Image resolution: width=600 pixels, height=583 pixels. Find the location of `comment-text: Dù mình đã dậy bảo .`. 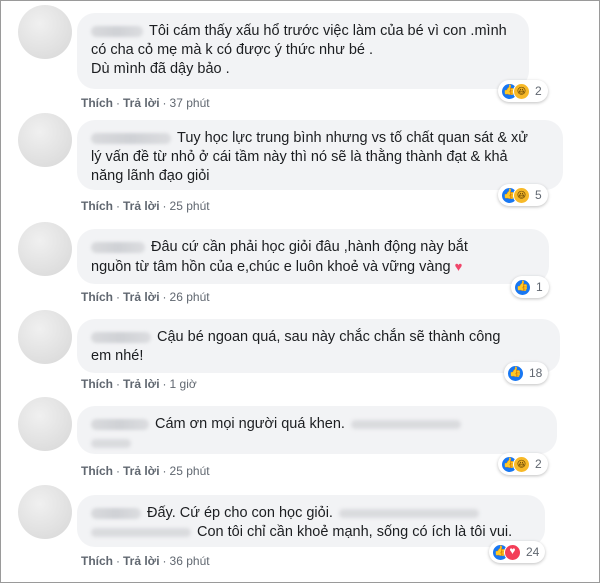

comment-text: Dù mình đã dậy bảo . is located at coordinates (160, 69).